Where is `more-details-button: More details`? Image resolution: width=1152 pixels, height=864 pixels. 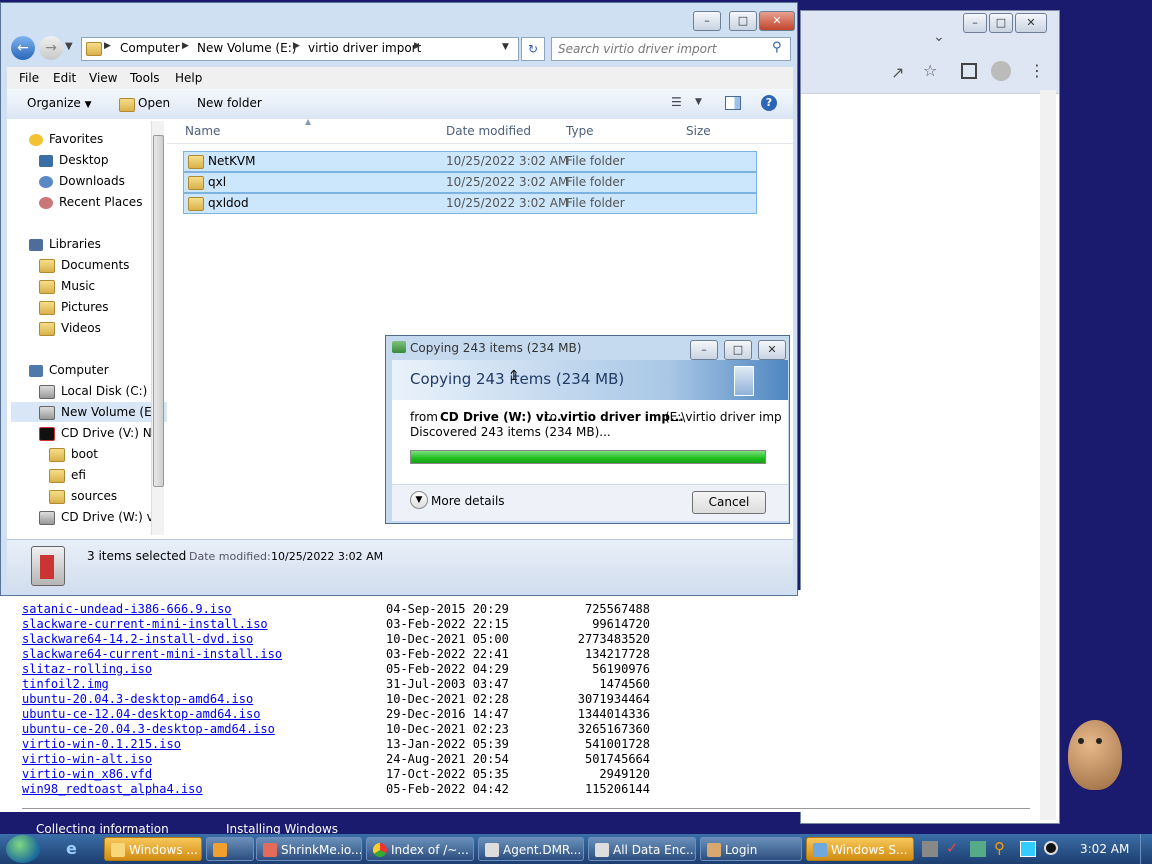
more-details-button: More details is located at coordinates (468, 501).